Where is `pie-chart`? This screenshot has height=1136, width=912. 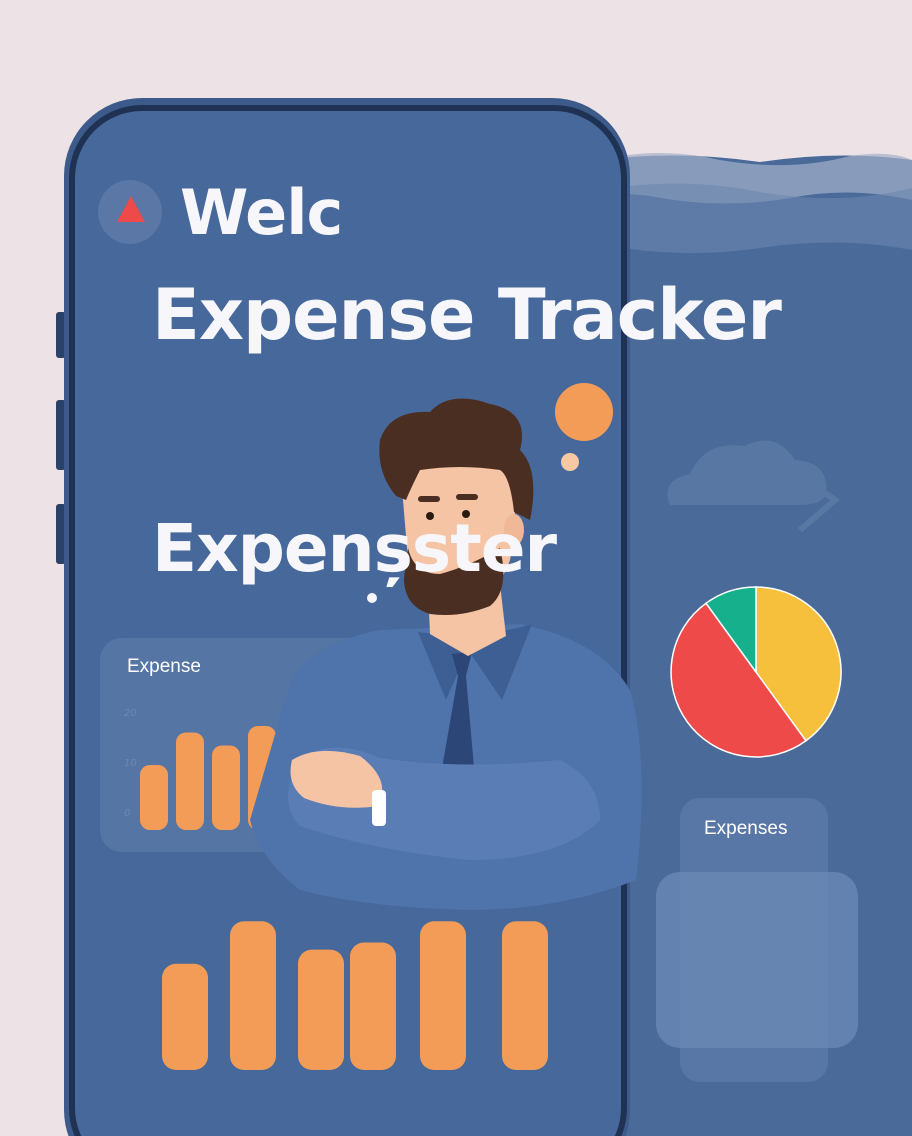
pie-chart is located at coordinates (756, 672).